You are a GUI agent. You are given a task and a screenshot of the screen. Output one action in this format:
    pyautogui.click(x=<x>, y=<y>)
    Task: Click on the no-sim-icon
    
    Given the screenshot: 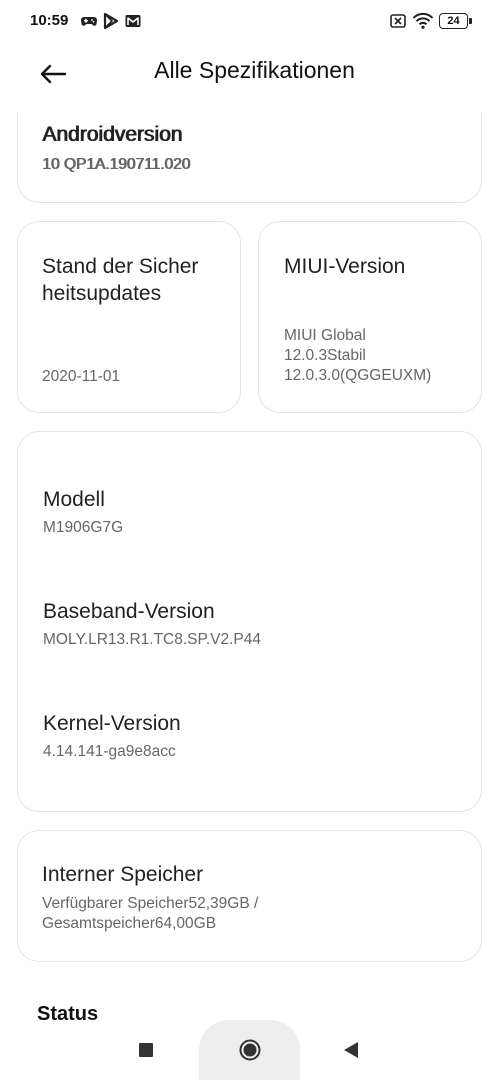 What is the action you would take?
    pyautogui.click(x=398, y=21)
    